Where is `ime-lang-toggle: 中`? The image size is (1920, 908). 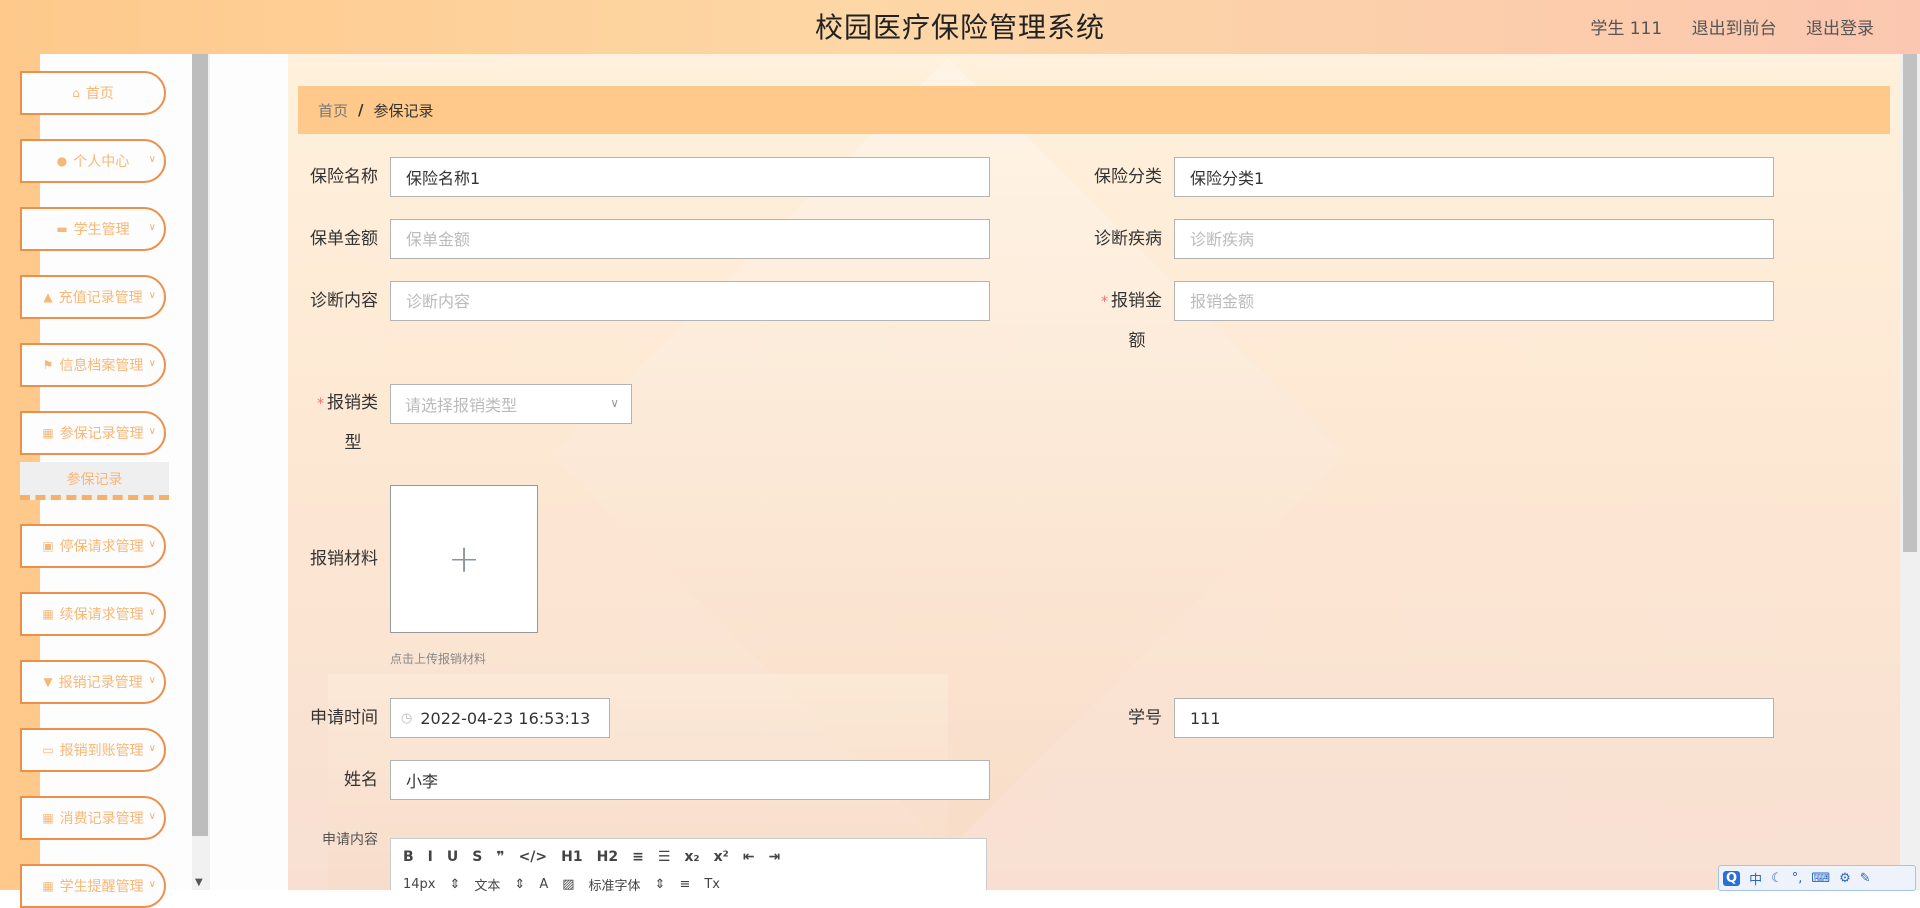
ime-lang-toggle: 中 is located at coordinates (1755, 878).